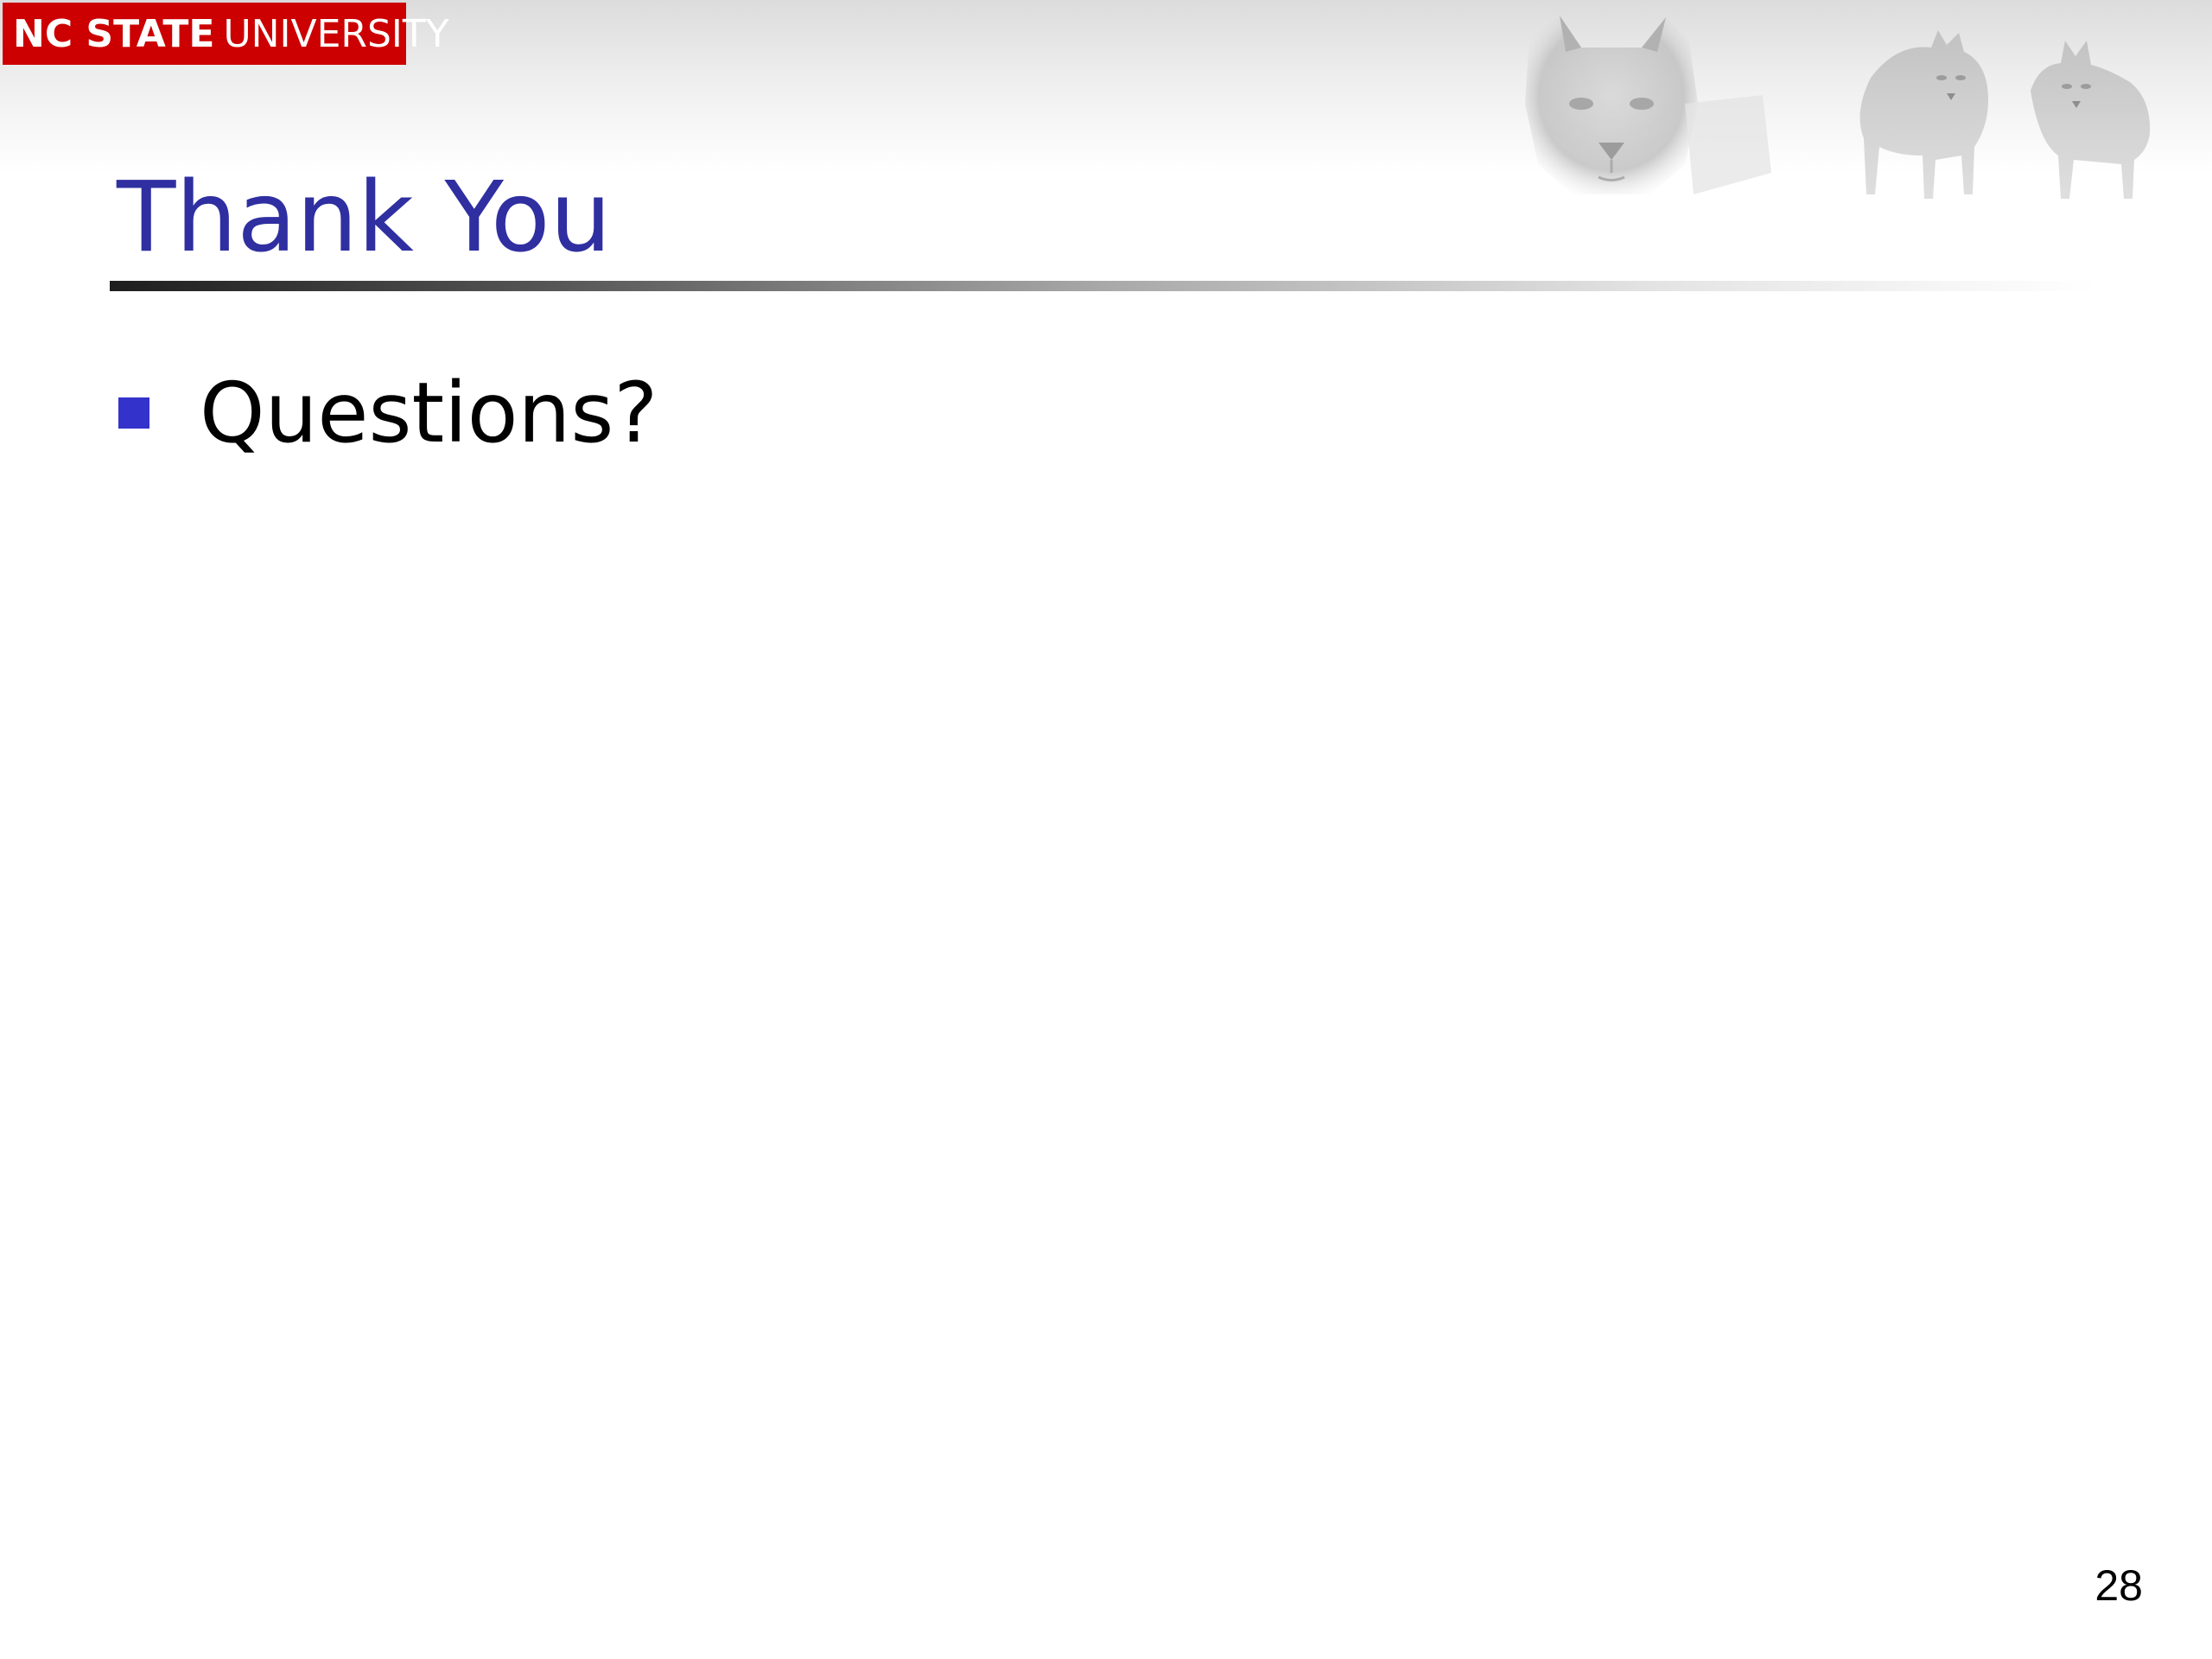 The image size is (2212, 1659). I want to click on logo-thin-text: UNIVERSITY, so click(336, 33).